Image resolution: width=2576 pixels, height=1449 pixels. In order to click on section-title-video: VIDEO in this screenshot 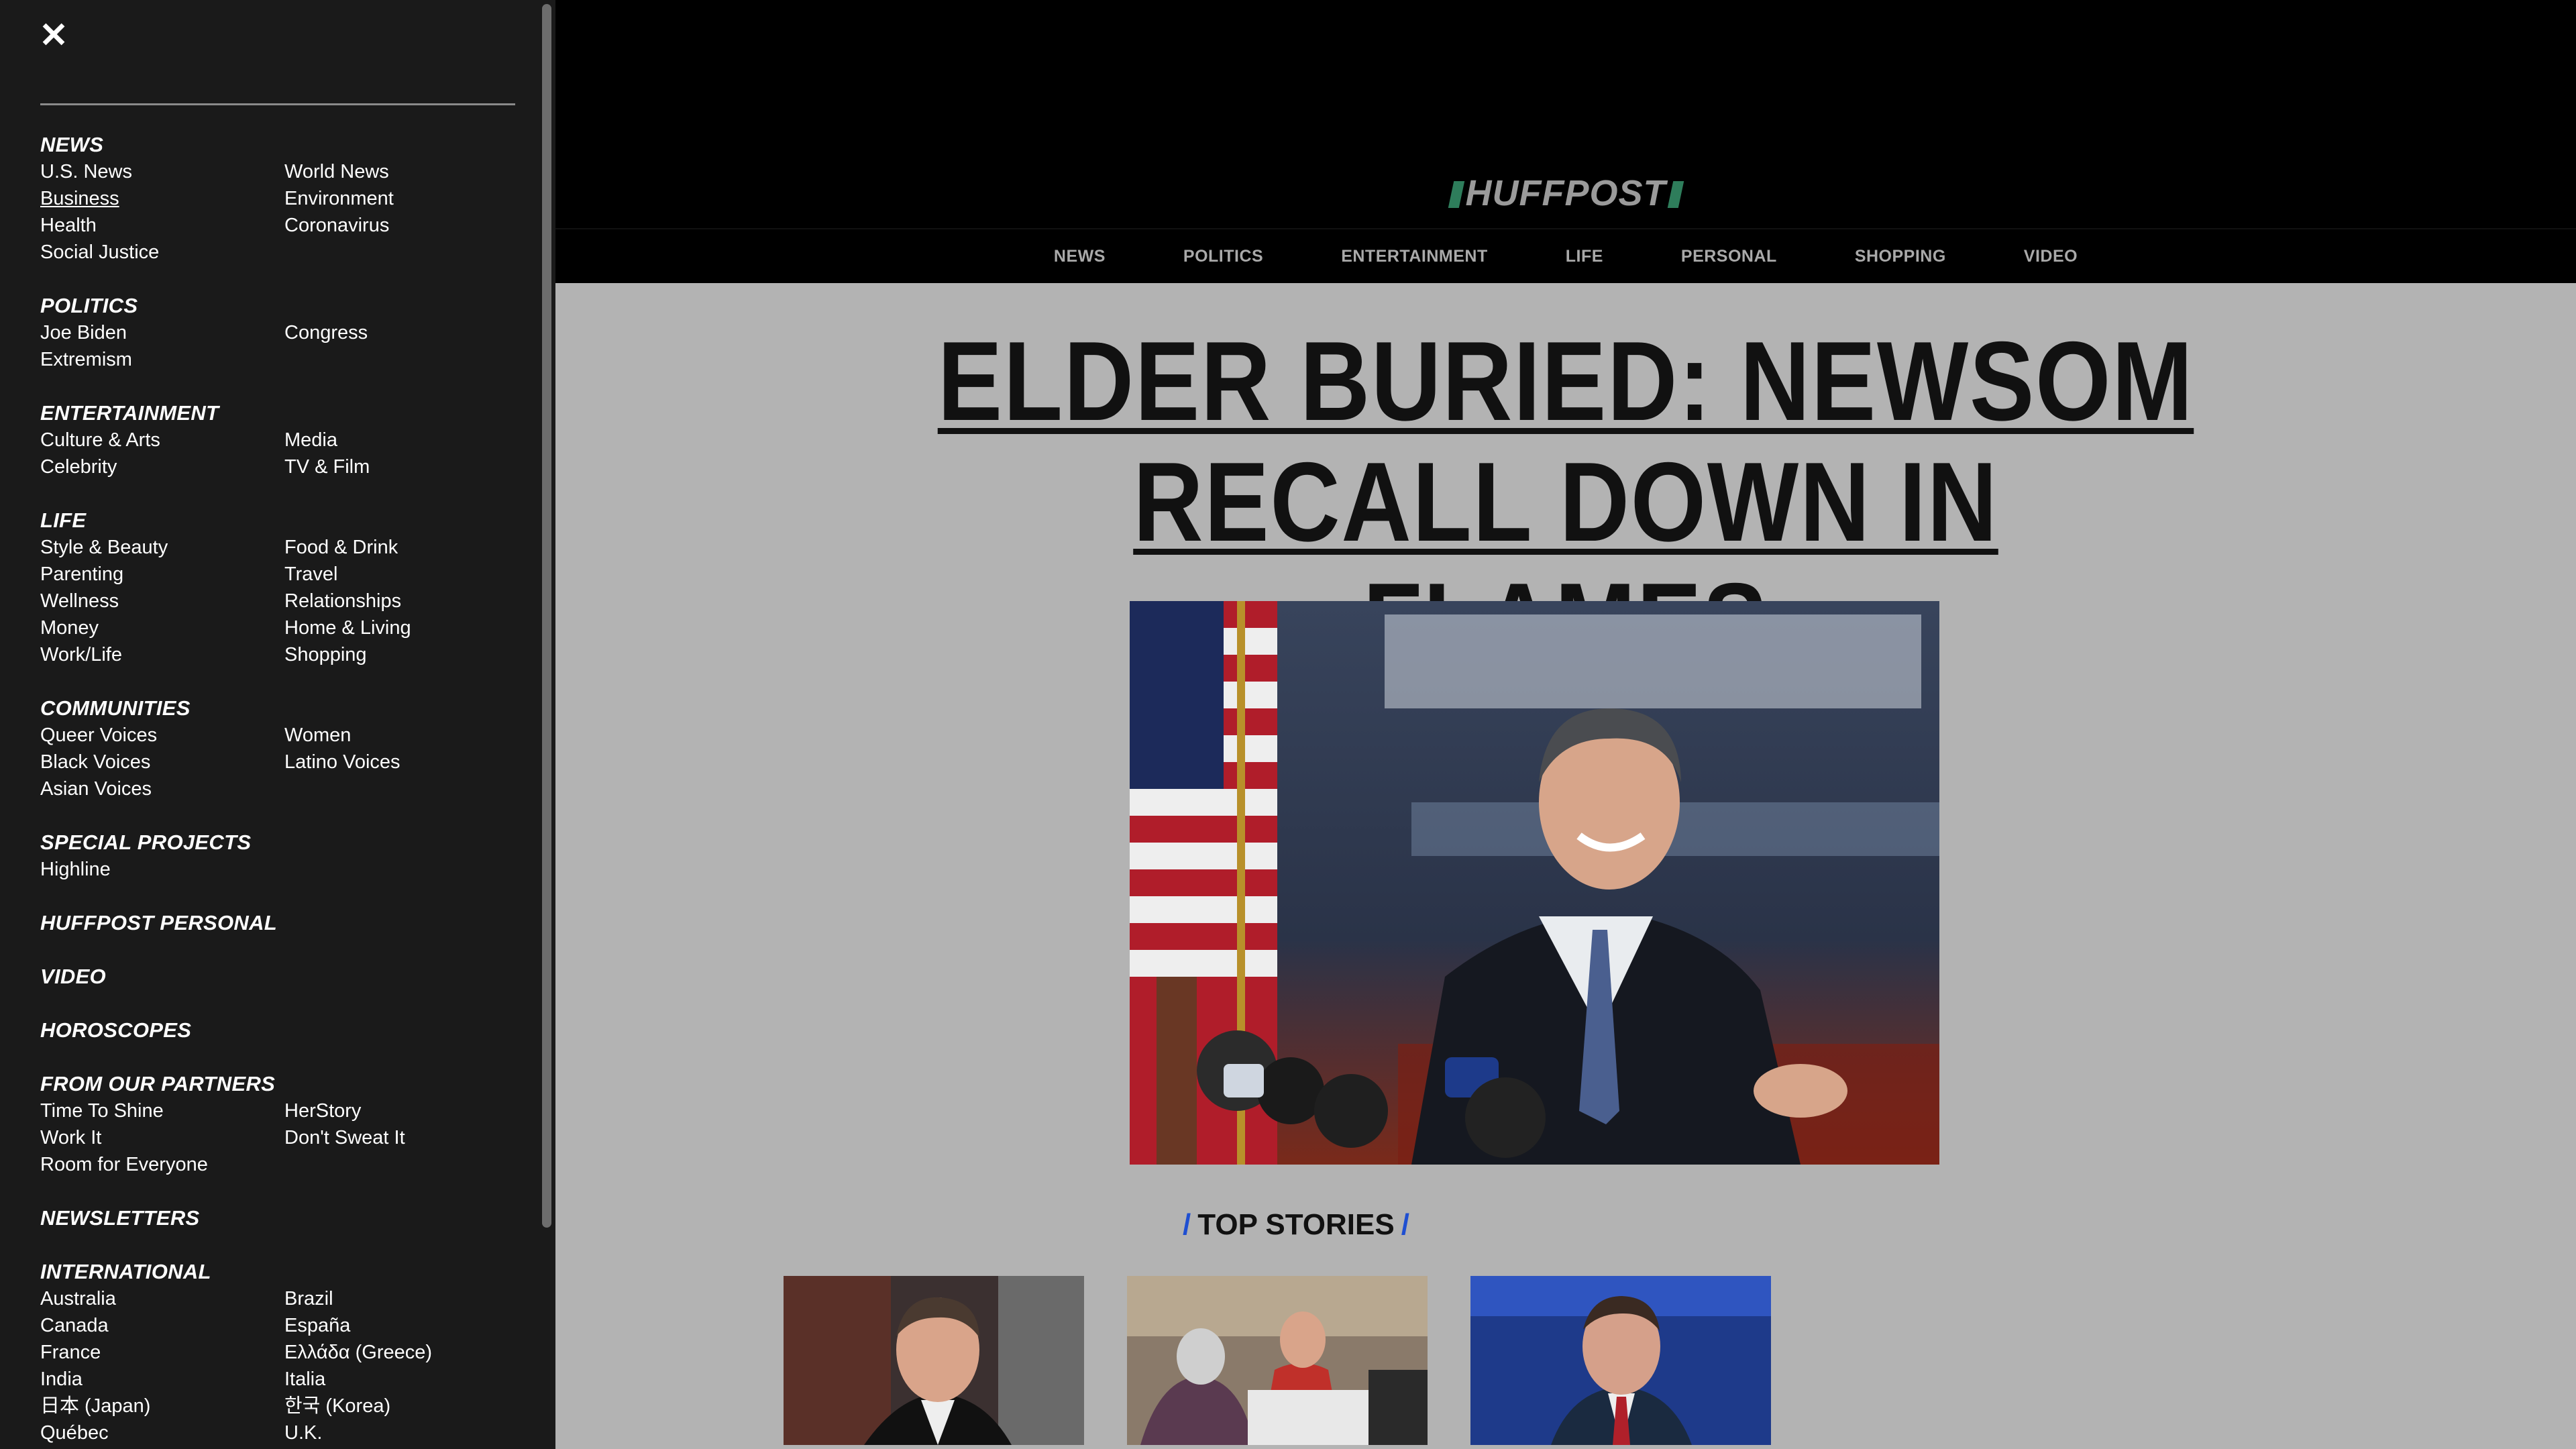, I will do `click(281, 976)`.